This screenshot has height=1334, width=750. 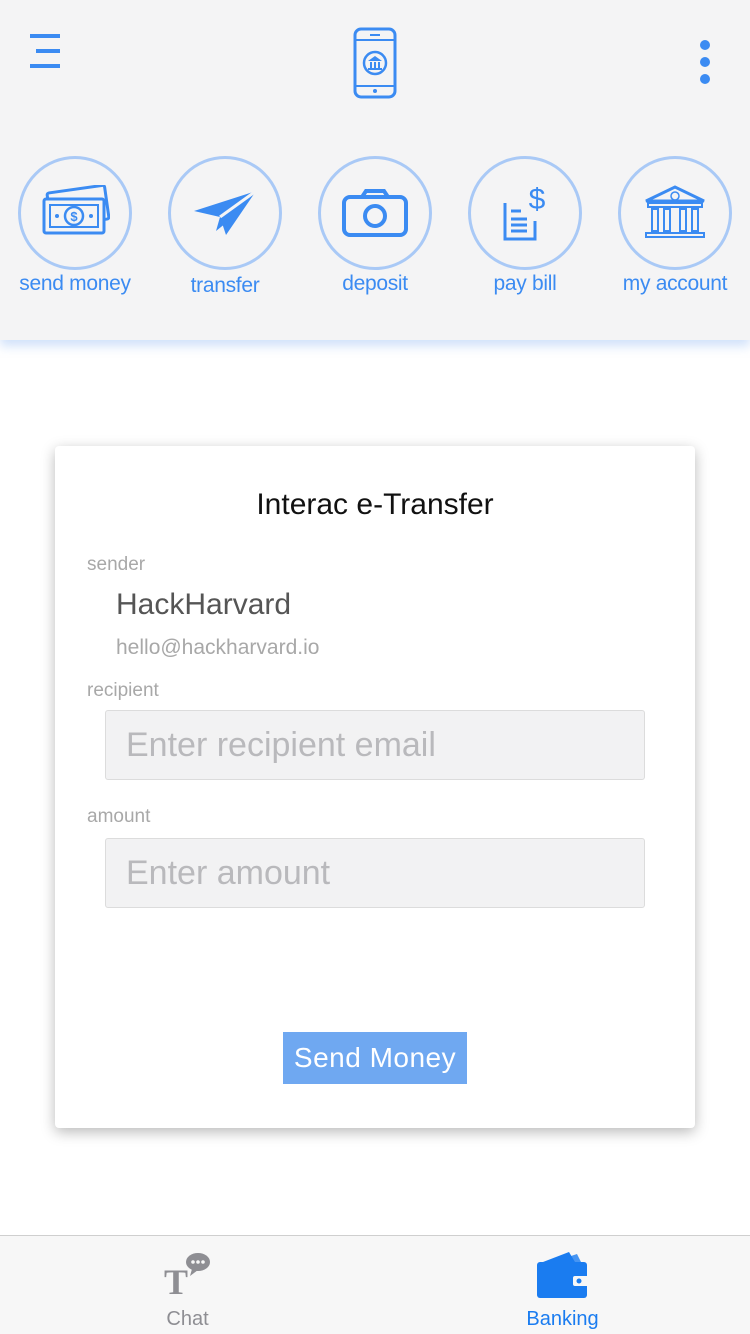 I want to click on sender-label: sender, so click(x=116, y=564).